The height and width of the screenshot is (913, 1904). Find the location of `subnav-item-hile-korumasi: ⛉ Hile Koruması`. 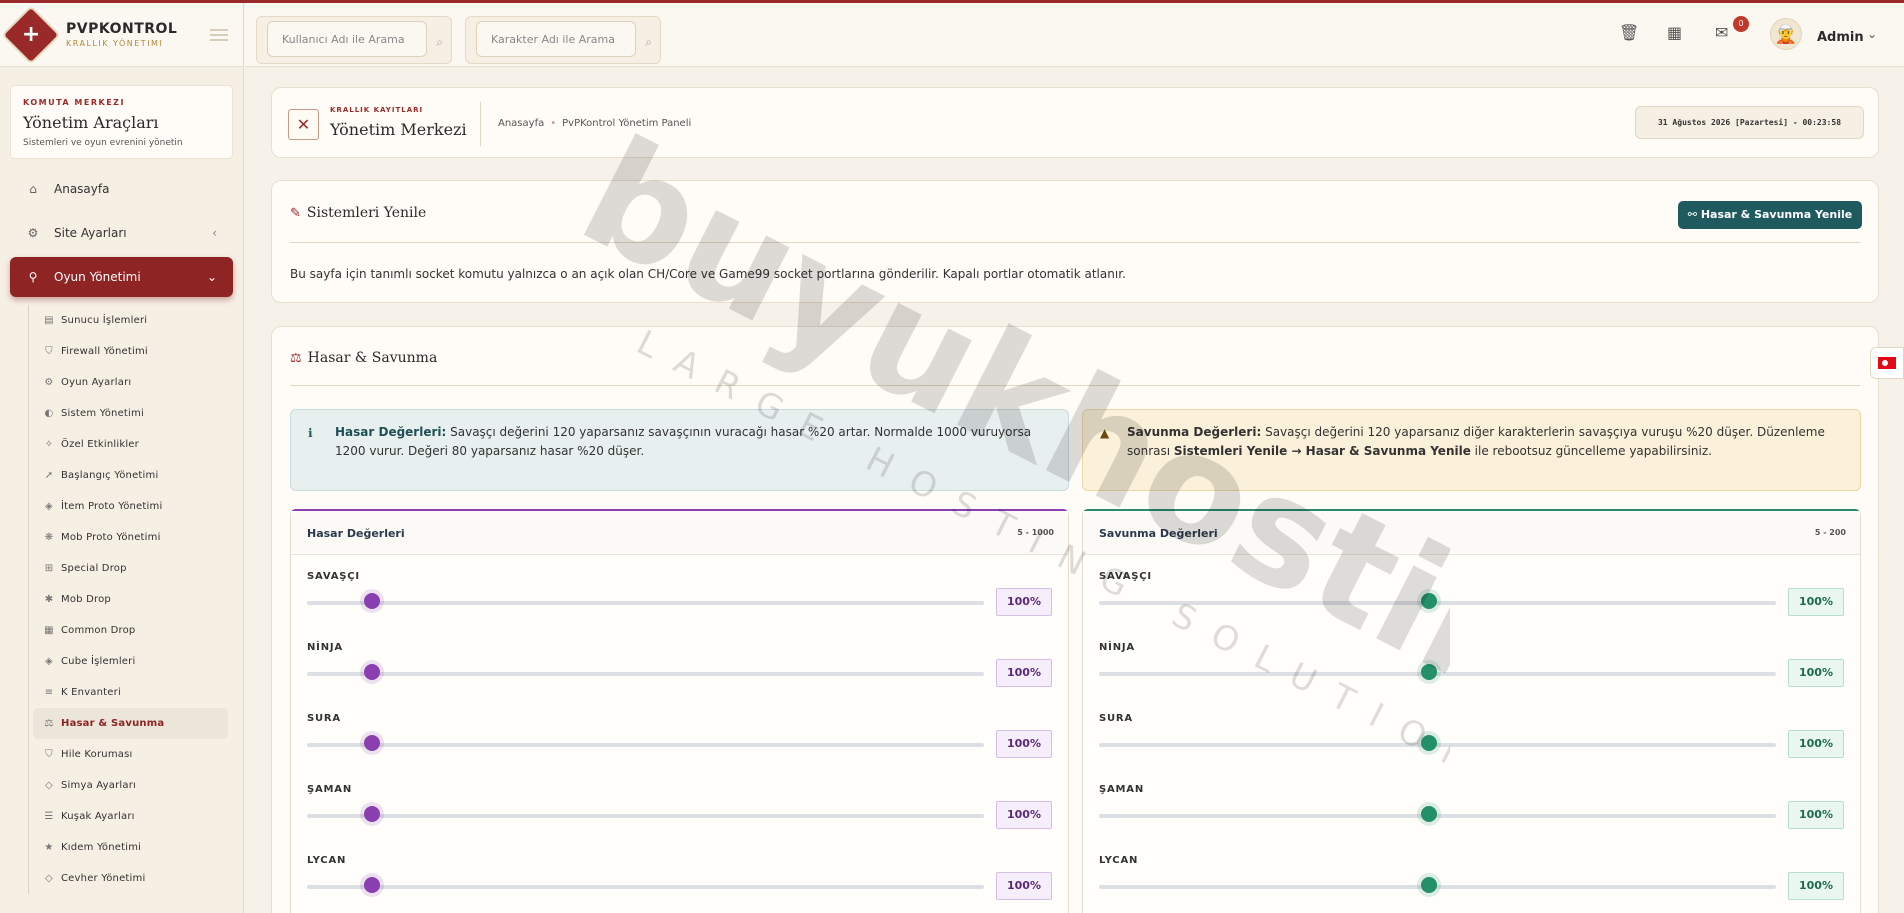

subnav-item-hile-korumasi: ⛉ Hile Koruması is located at coordinates (133, 754).